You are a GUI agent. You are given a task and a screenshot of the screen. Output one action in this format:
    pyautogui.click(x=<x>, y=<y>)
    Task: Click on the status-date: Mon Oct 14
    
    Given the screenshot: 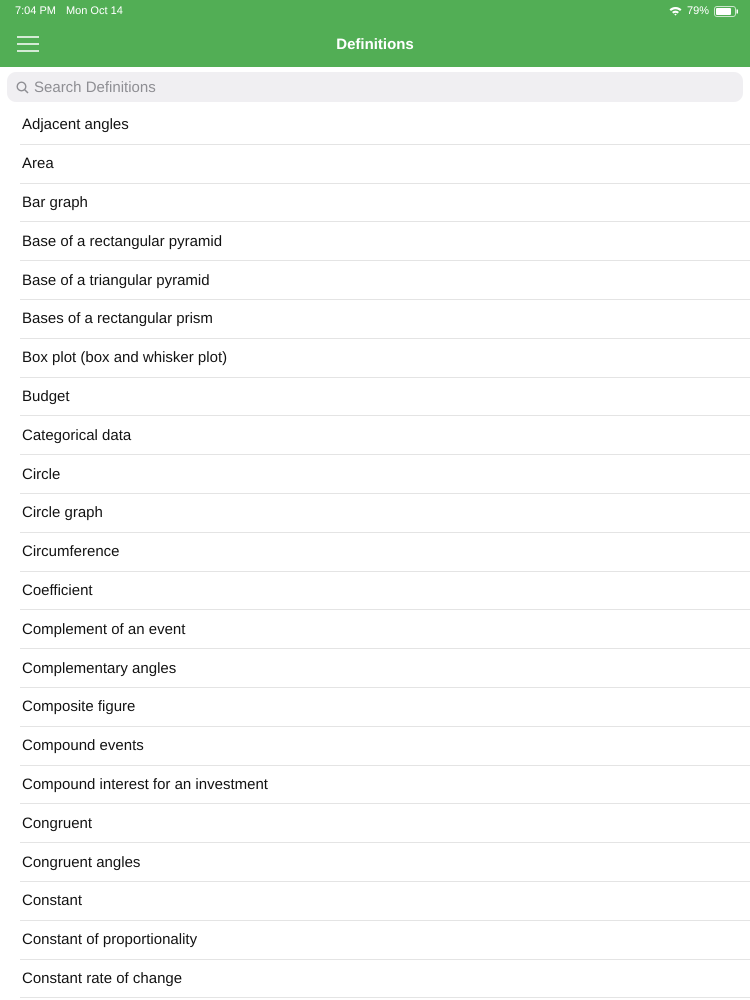 What is the action you would take?
    pyautogui.click(x=94, y=11)
    